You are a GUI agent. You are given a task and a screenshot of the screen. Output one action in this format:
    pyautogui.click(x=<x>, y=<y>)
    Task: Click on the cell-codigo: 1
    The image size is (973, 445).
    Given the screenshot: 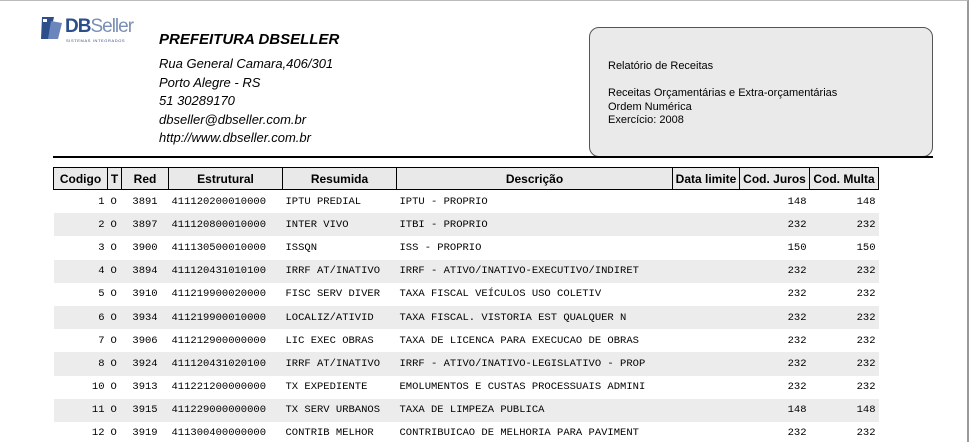 What is the action you would take?
    pyautogui.click(x=101, y=201)
    